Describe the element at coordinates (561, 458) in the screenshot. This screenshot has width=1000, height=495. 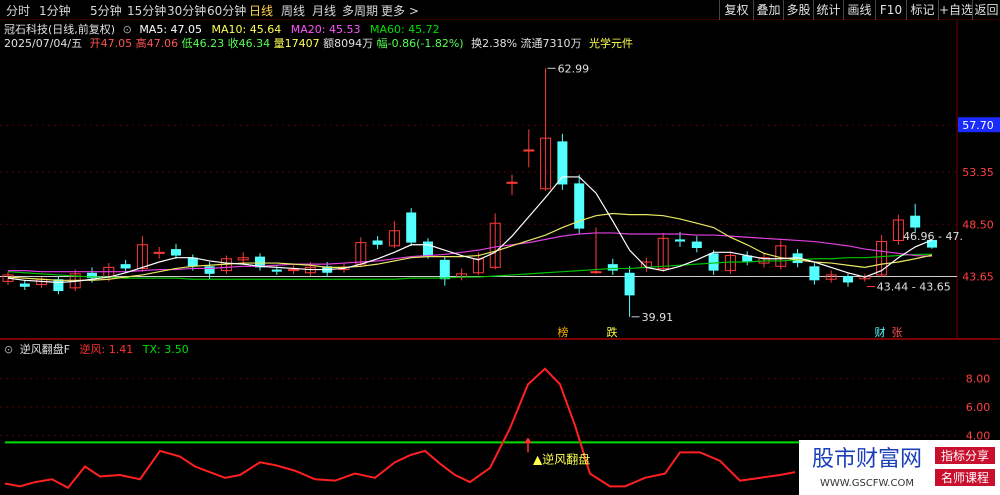
I see `signal-label: ▲逆风翻盘` at that location.